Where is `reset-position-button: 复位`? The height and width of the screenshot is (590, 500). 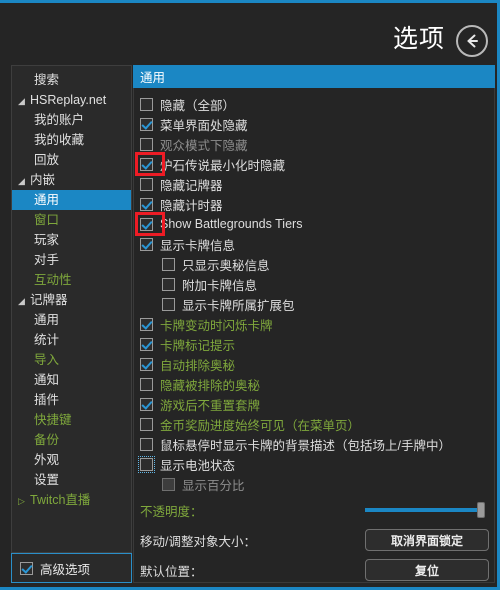 reset-position-button: 复位 is located at coordinates (427, 570).